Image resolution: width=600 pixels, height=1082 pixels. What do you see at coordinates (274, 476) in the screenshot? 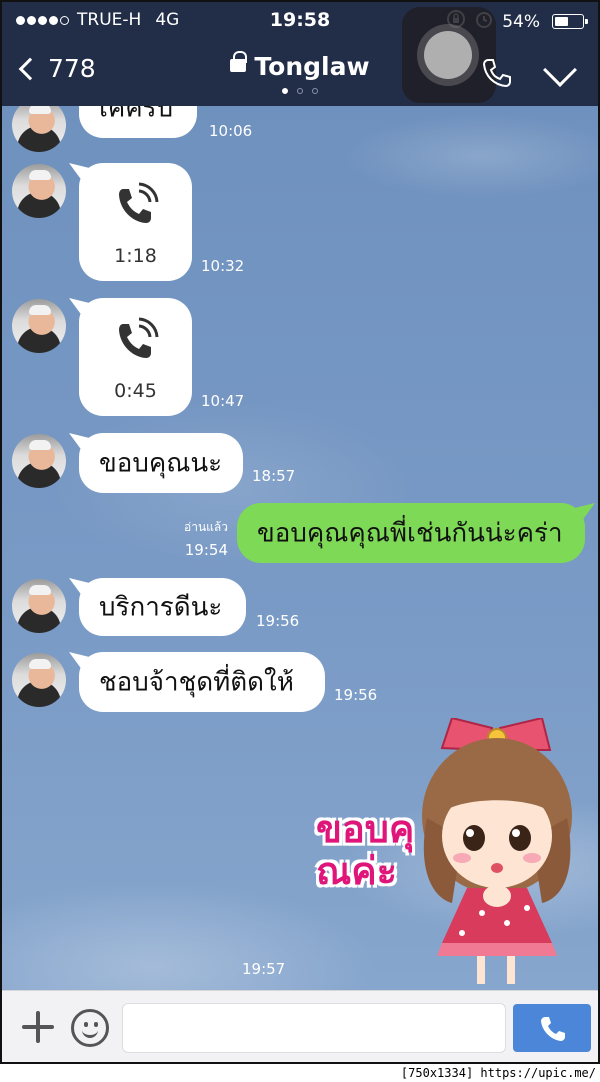
I see `message-time: 18:57` at bounding box center [274, 476].